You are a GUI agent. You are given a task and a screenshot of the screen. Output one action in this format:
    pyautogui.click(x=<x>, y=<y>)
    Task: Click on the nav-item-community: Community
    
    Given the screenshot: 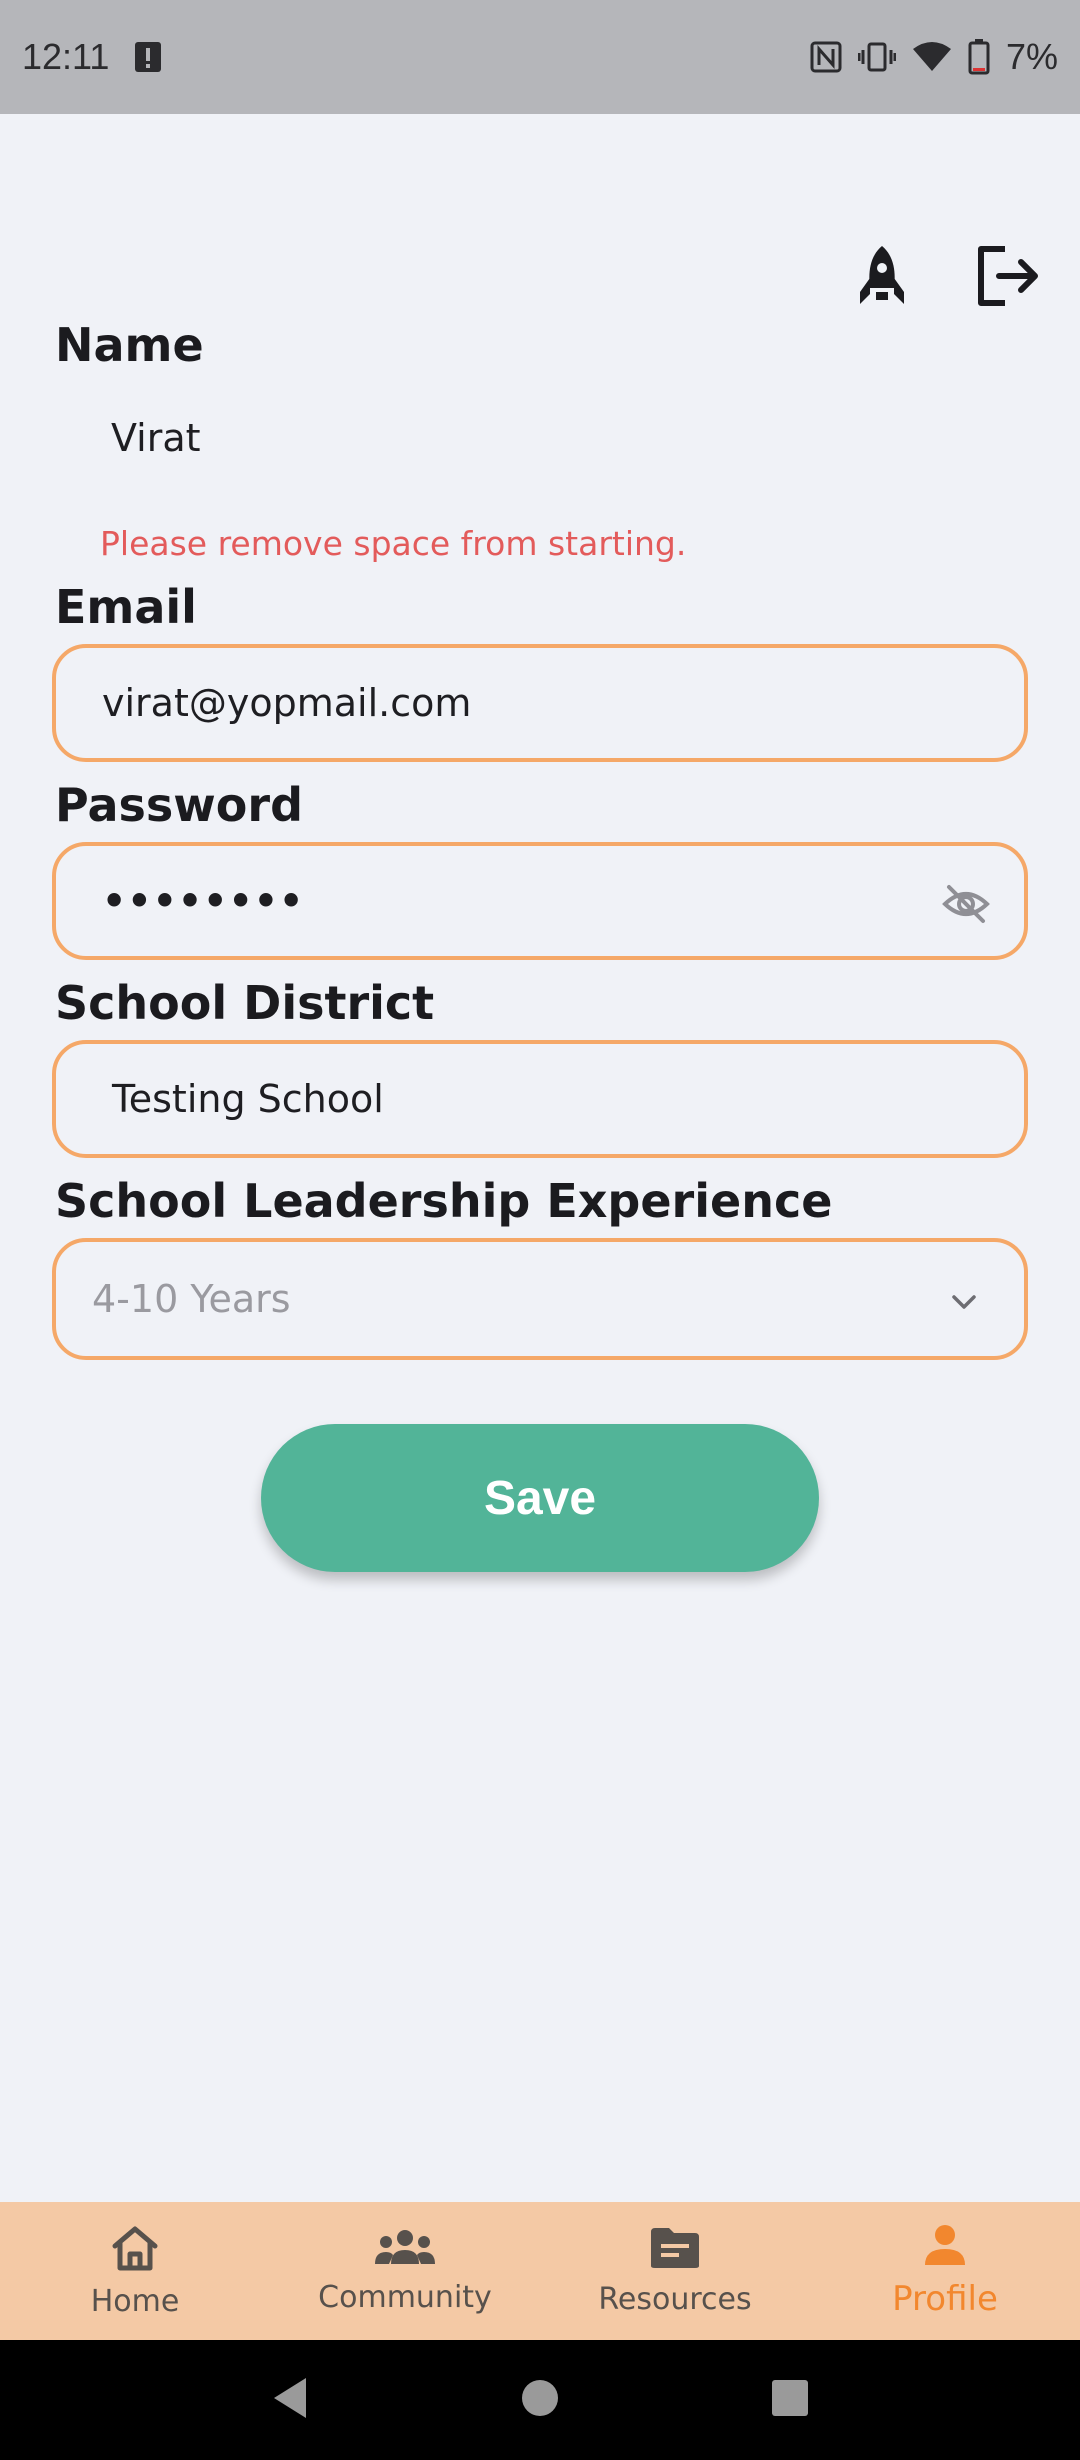 What is the action you would take?
    pyautogui.click(x=405, y=2271)
    